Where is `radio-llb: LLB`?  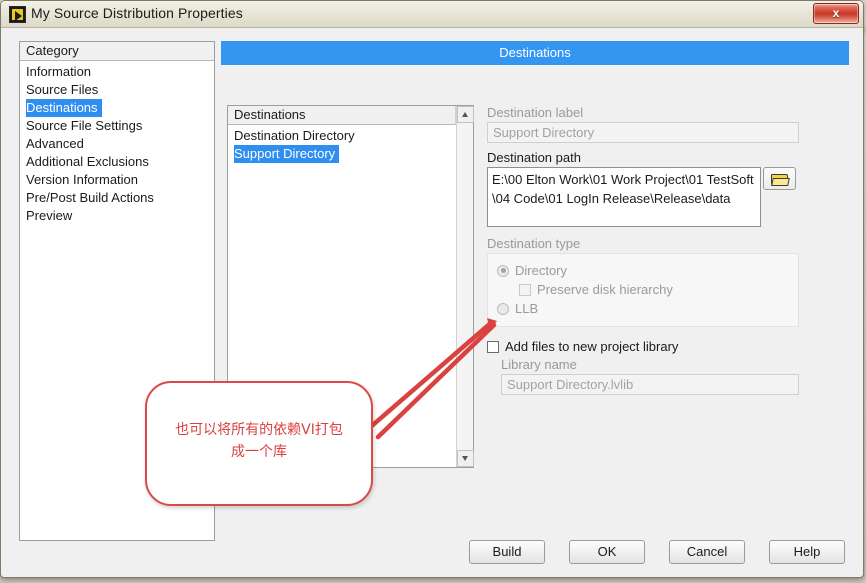 radio-llb: LLB is located at coordinates (643, 308).